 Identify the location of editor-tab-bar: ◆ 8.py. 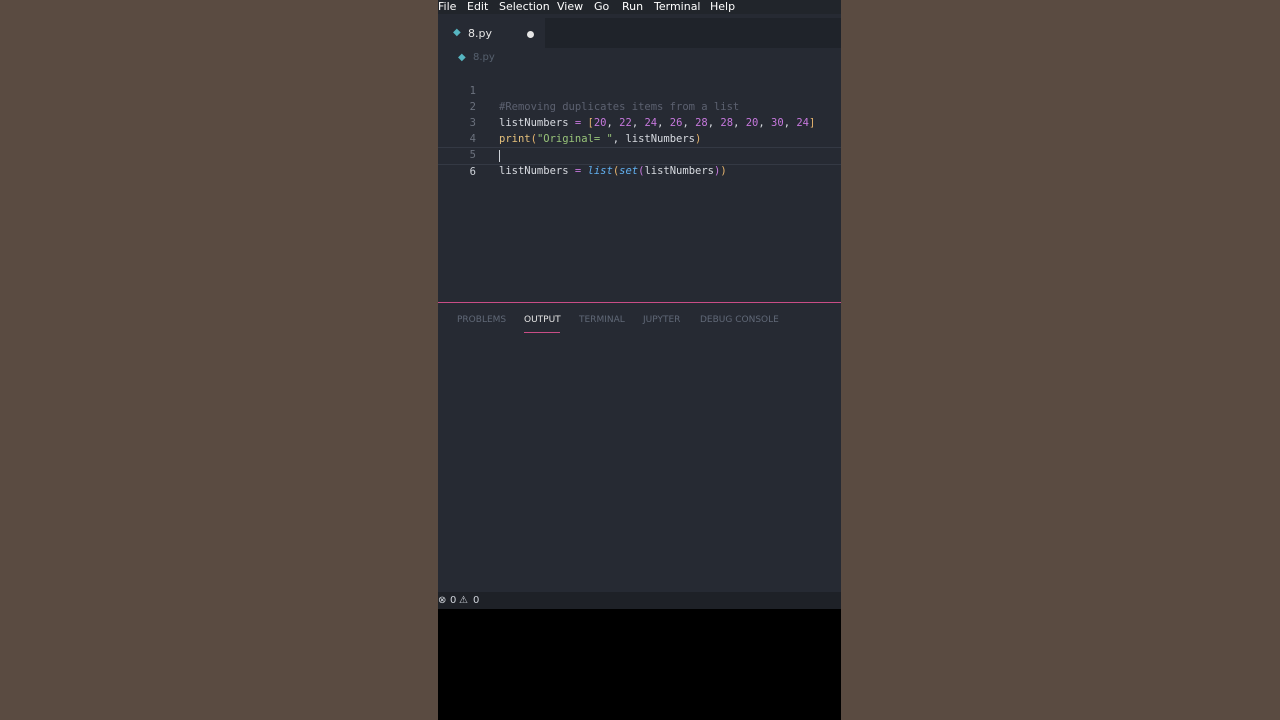
(639, 33).